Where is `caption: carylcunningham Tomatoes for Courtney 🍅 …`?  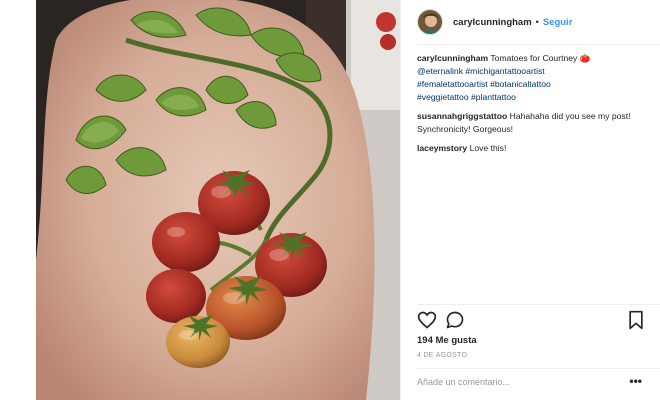 caption: carylcunningham Tomatoes for Courtney 🍅 … is located at coordinates (533, 78).